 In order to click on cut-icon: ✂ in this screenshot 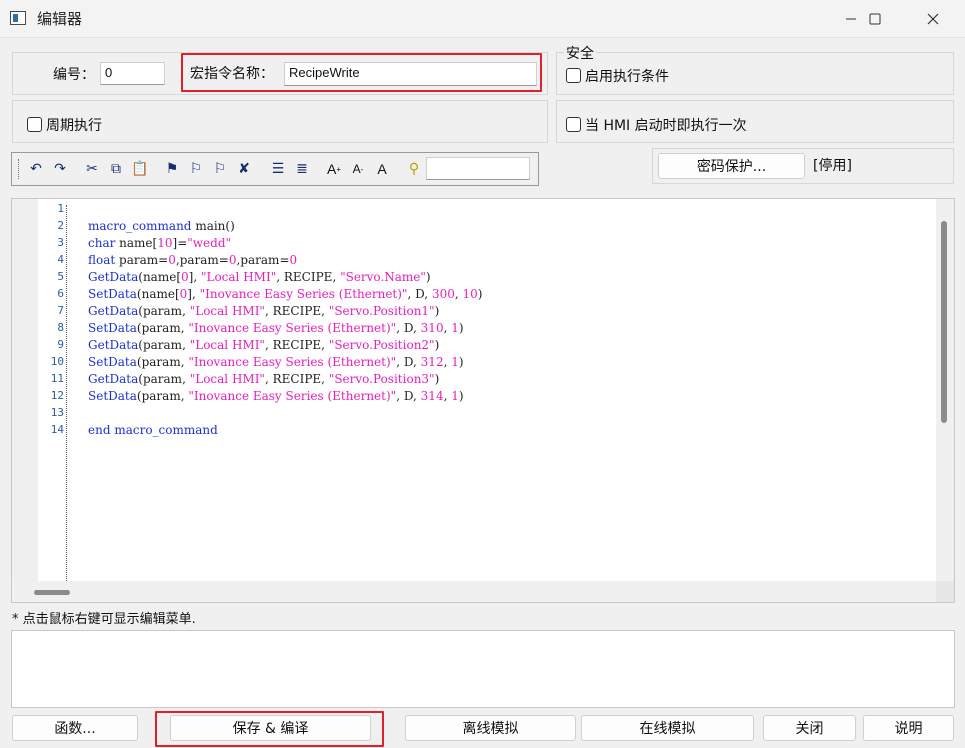, I will do `click(92, 169)`.